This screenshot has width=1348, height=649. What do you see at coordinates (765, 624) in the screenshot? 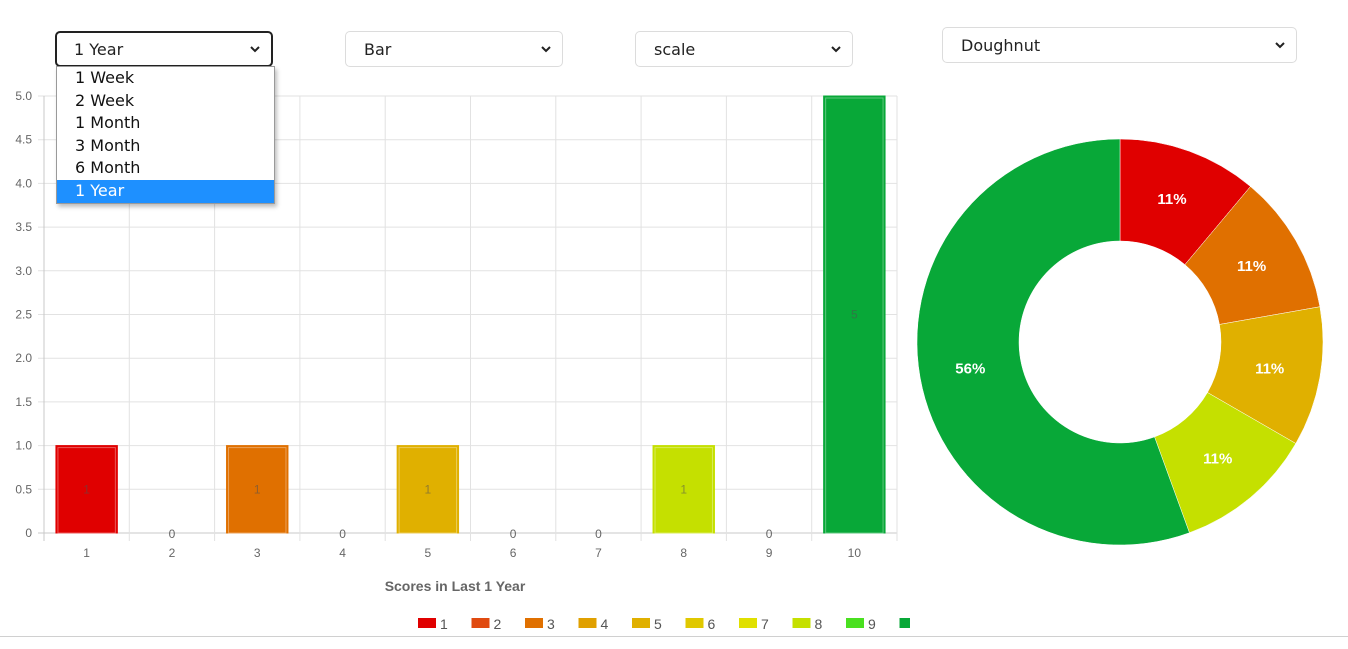
I see `legend-label: 7` at bounding box center [765, 624].